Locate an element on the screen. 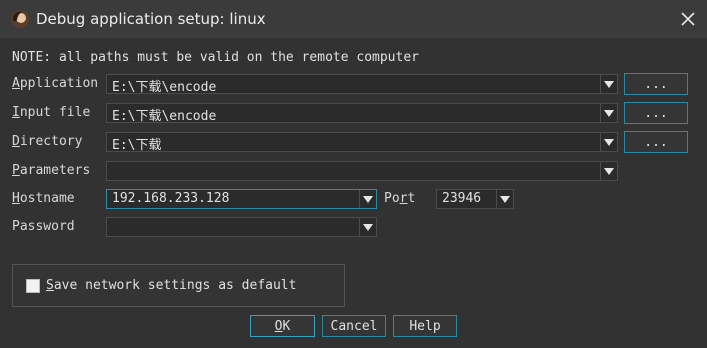  hostname-value: 192.168.233.128 is located at coordinates (171, 198).